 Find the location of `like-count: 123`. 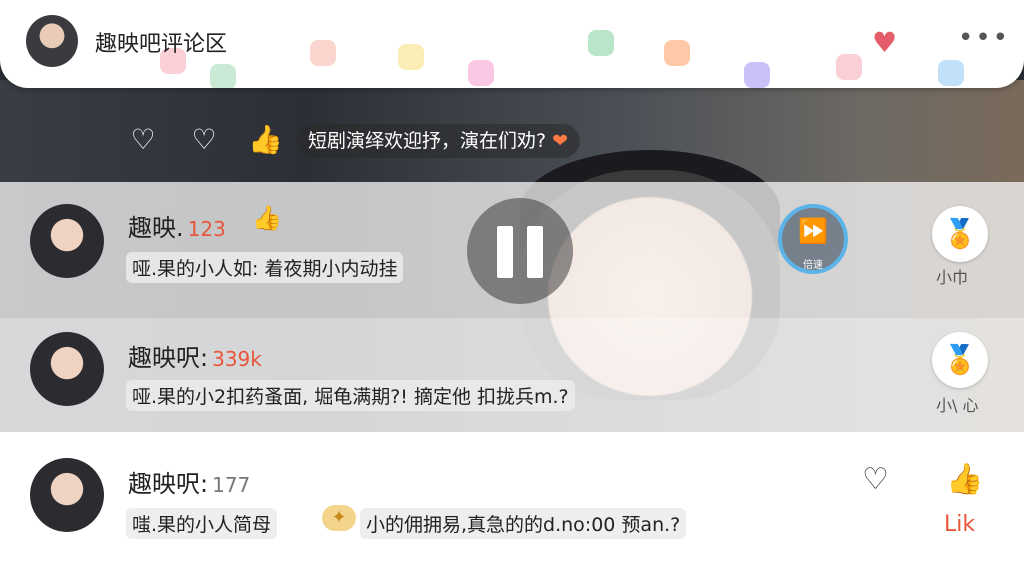

like-count: 123 is located at coordinates (206, 229).